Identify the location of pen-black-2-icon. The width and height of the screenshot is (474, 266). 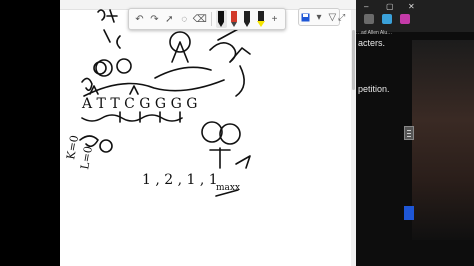
(247, 19).